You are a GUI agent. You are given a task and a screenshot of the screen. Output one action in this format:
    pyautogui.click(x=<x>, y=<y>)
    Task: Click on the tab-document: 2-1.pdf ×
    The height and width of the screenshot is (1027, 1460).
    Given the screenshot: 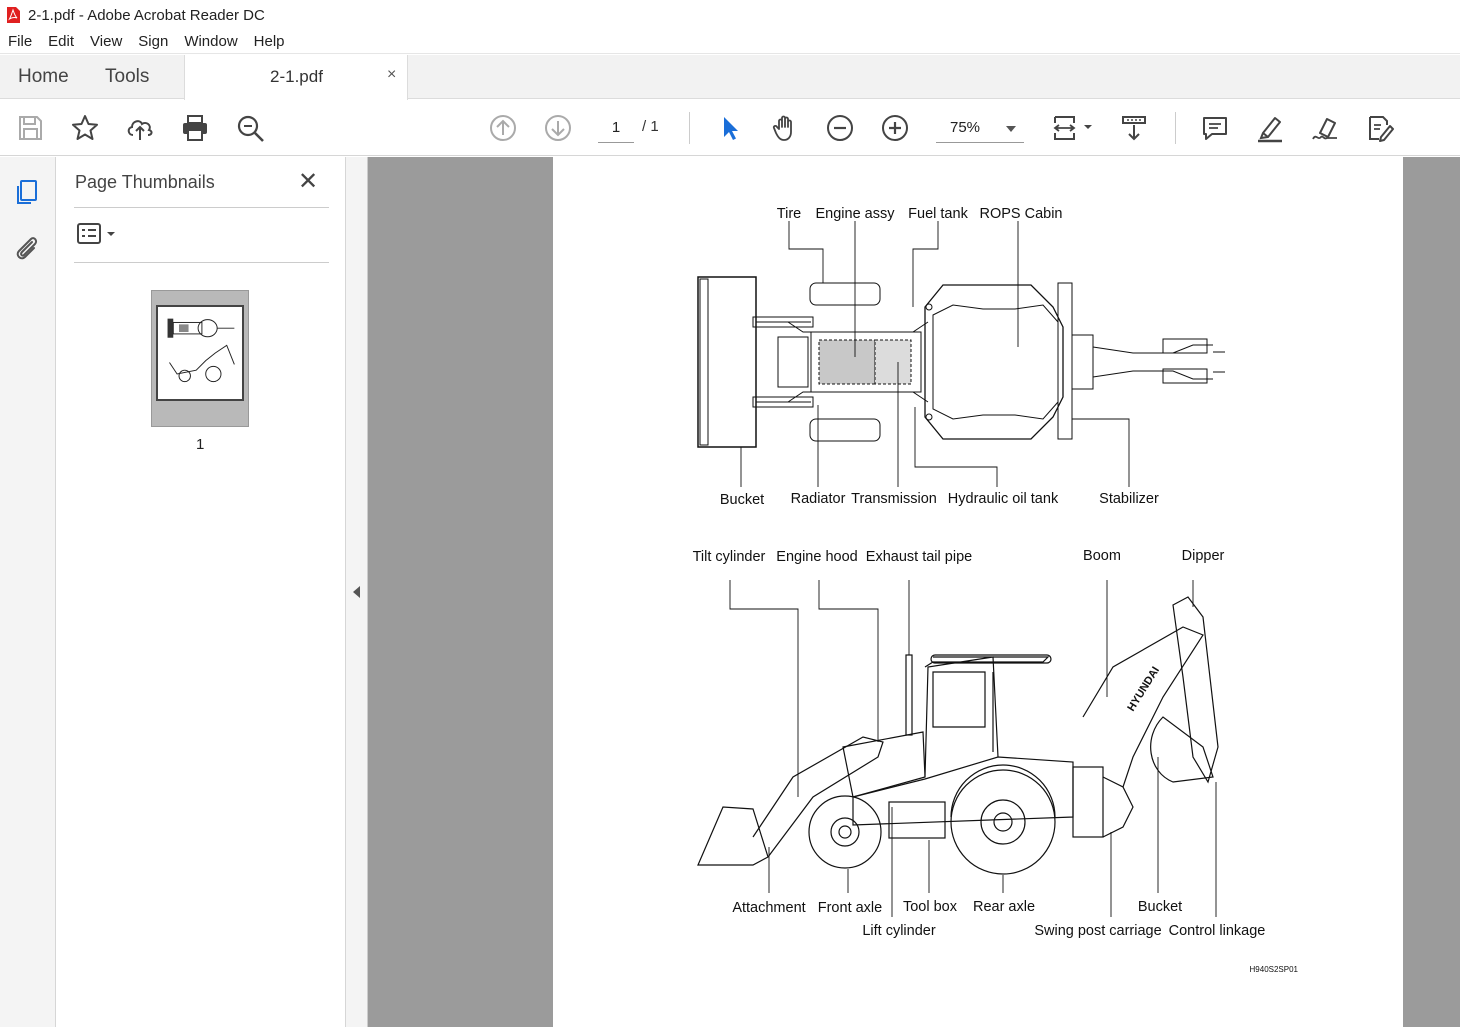 What is the action you would take?
    pyautogui.click(x=296, y=77)
    